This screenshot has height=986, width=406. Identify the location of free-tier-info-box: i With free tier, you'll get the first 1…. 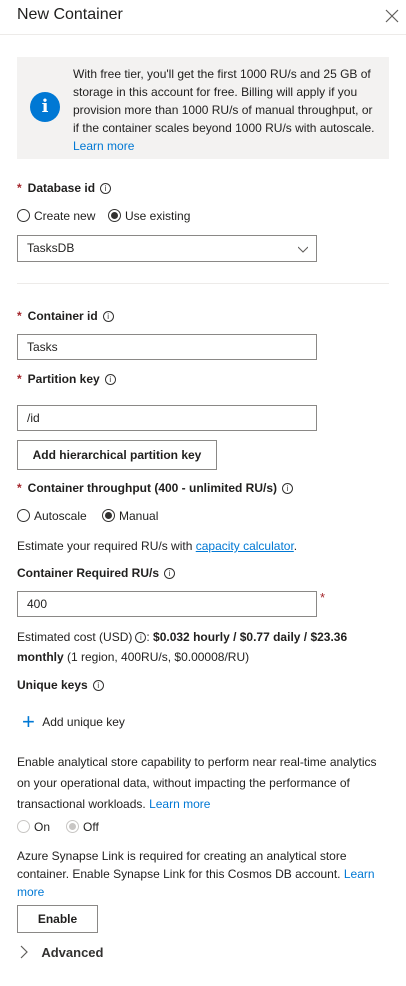
(203, 108).